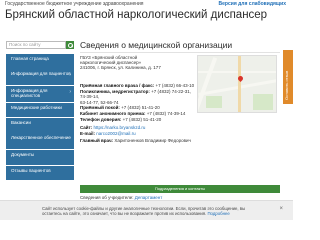 This screenshot has height=240, width=320. Describe the element at coordinates (40, 61) in the screenshot. I see `sidebar-item-home: Главная страница` at that location.